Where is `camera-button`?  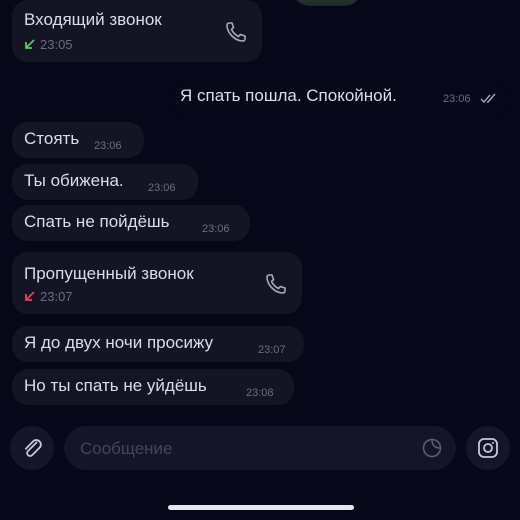 camera-button is located at coordinates (488, 448).